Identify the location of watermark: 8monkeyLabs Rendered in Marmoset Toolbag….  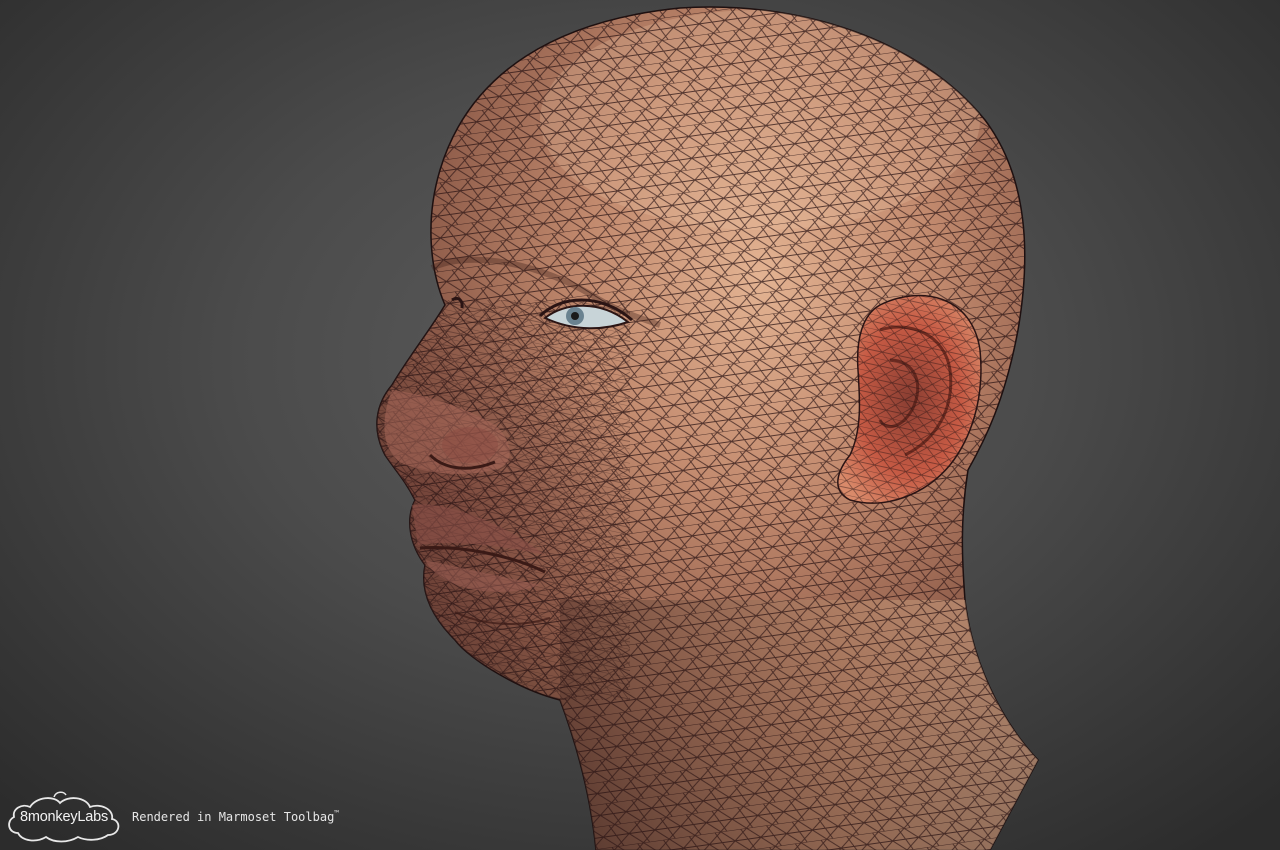
(171, 817).